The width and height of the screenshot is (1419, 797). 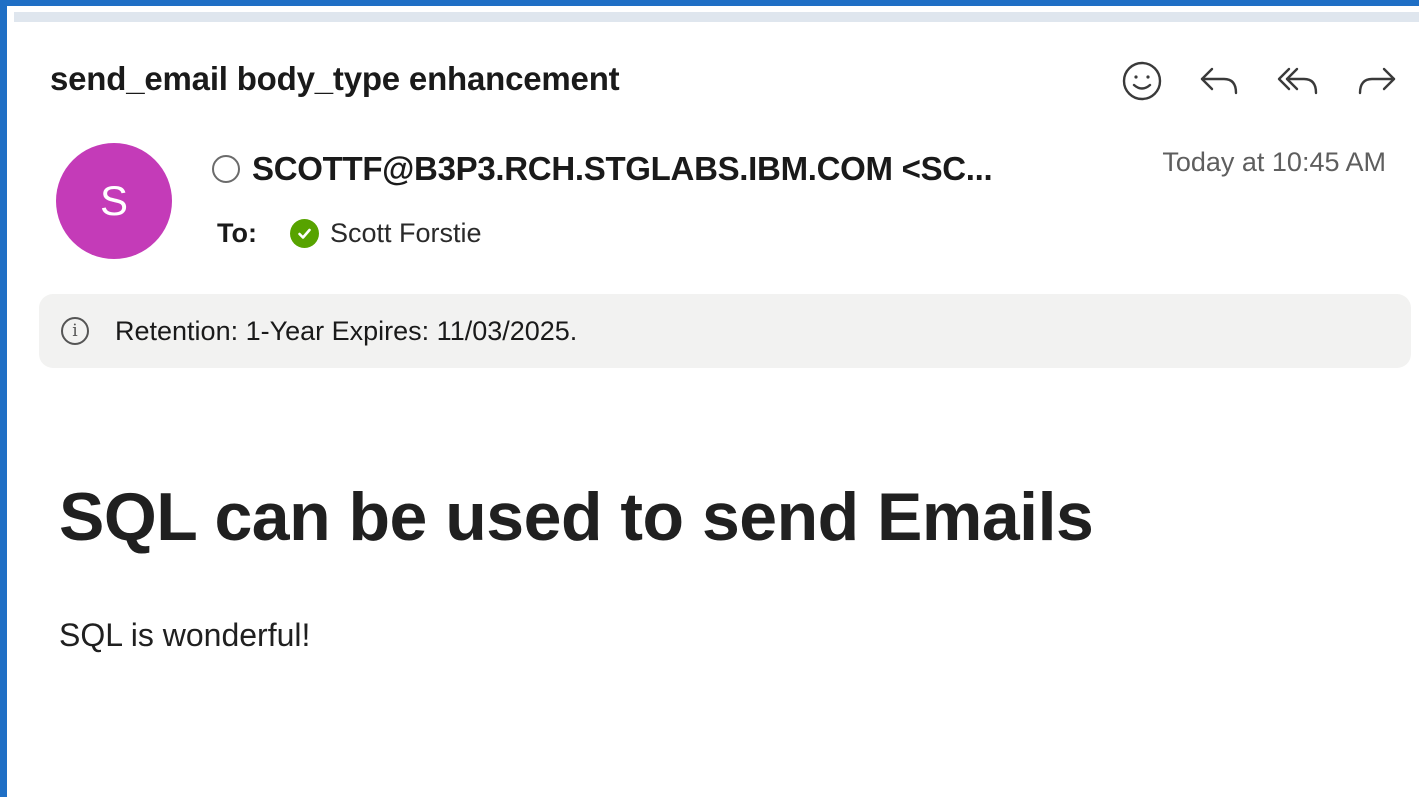 What do you see at coordinates (75, 331) in the screenshot?
I see `info-icon: i` at bounding box center [75, 331].